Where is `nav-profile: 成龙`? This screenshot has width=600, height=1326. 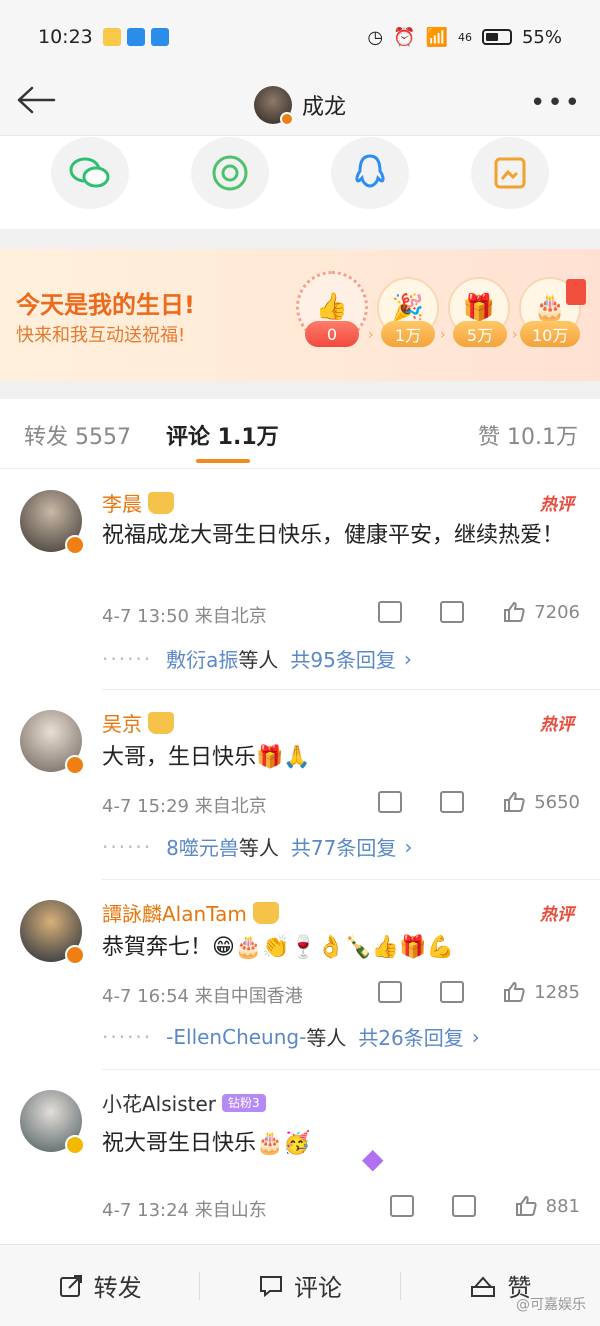
nav-profile: 成龙 is located at coordinates (299, 105).